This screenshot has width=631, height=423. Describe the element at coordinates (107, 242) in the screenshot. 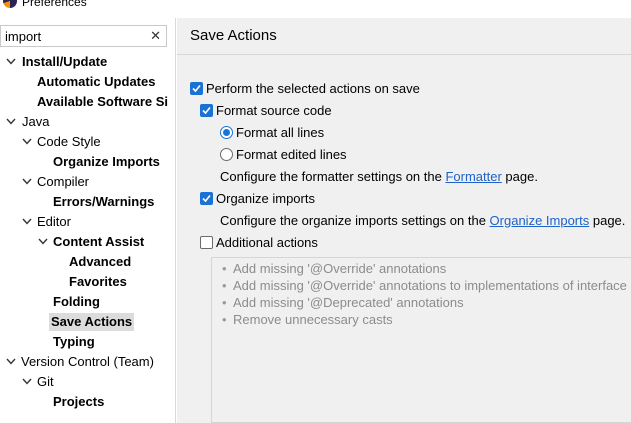

I see `tree-item-content-assist: Content Assist` at that location.